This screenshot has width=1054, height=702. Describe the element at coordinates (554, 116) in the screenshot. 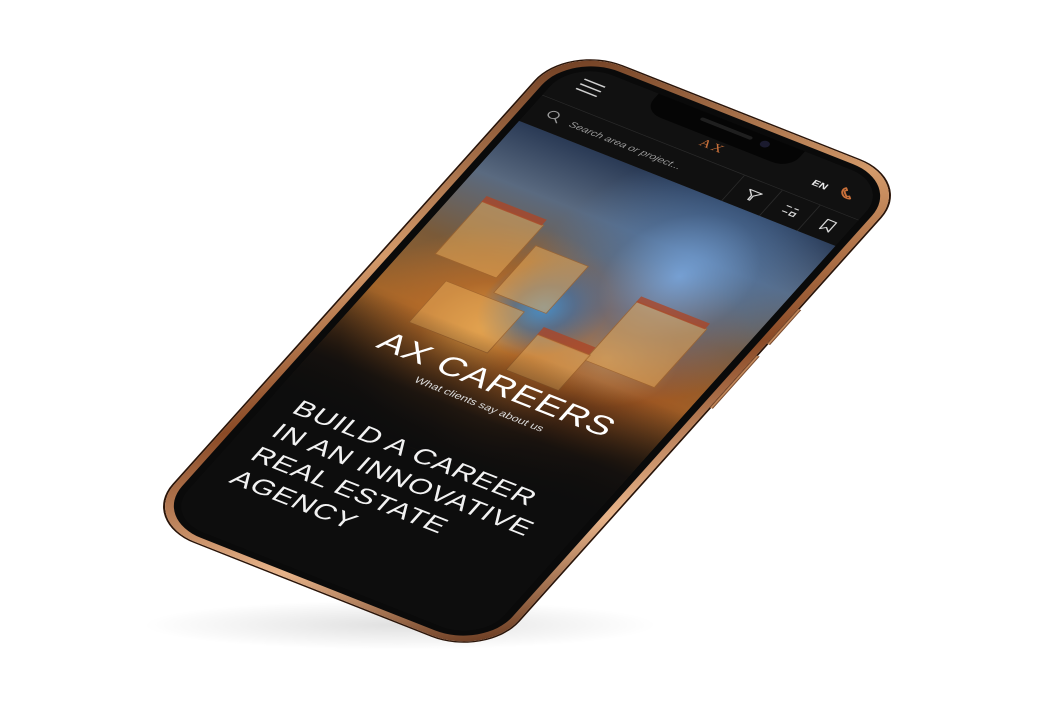

I see `search-icon` at that location.